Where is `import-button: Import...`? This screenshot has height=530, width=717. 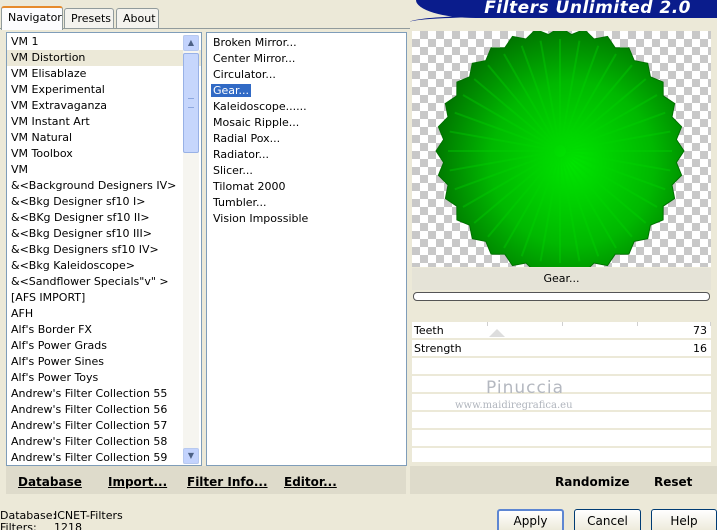 import-button: Import... is located at coordinates (137, 482).